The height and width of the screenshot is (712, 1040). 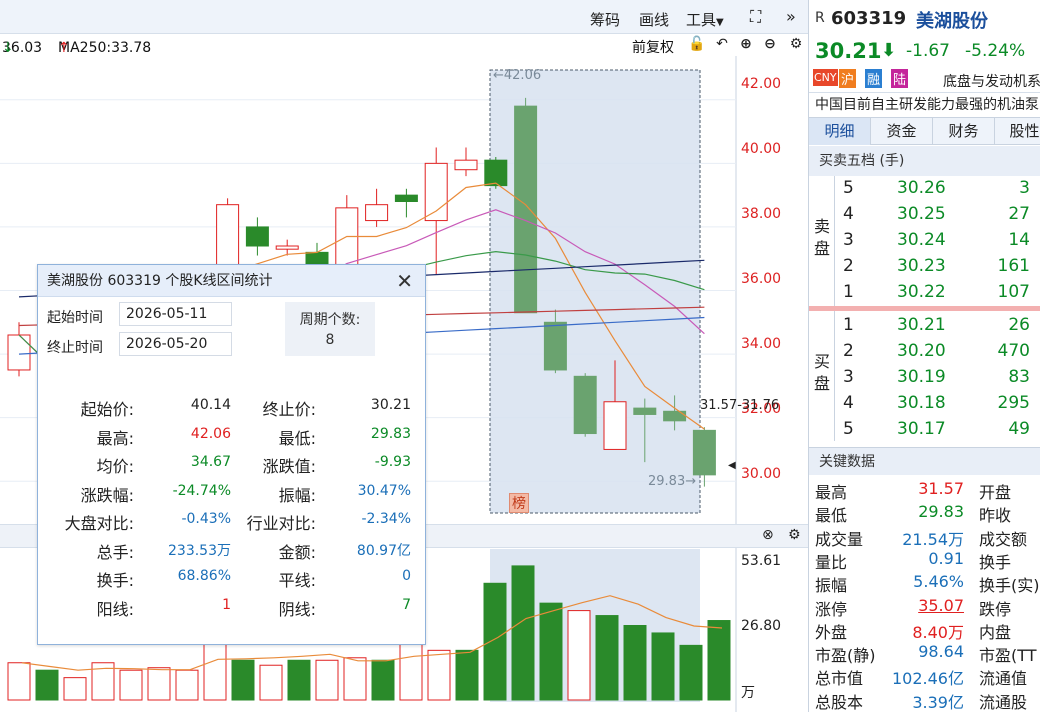 What do you see at coordinates (995, 632) in the screenshot?
I see `key-label: 内盘` at bounding box center [995, 632].